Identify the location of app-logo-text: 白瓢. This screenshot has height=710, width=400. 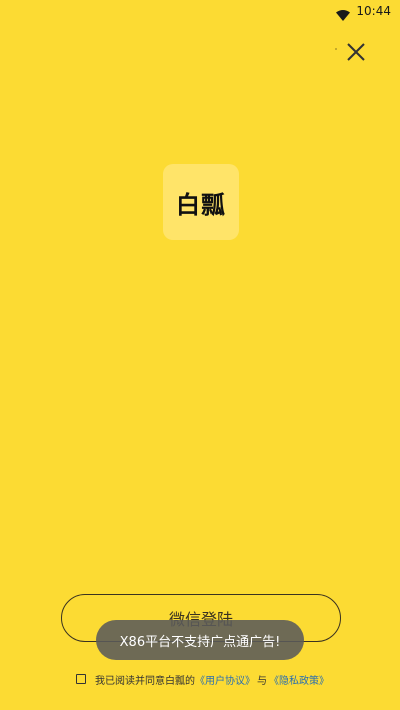
(201, 204).